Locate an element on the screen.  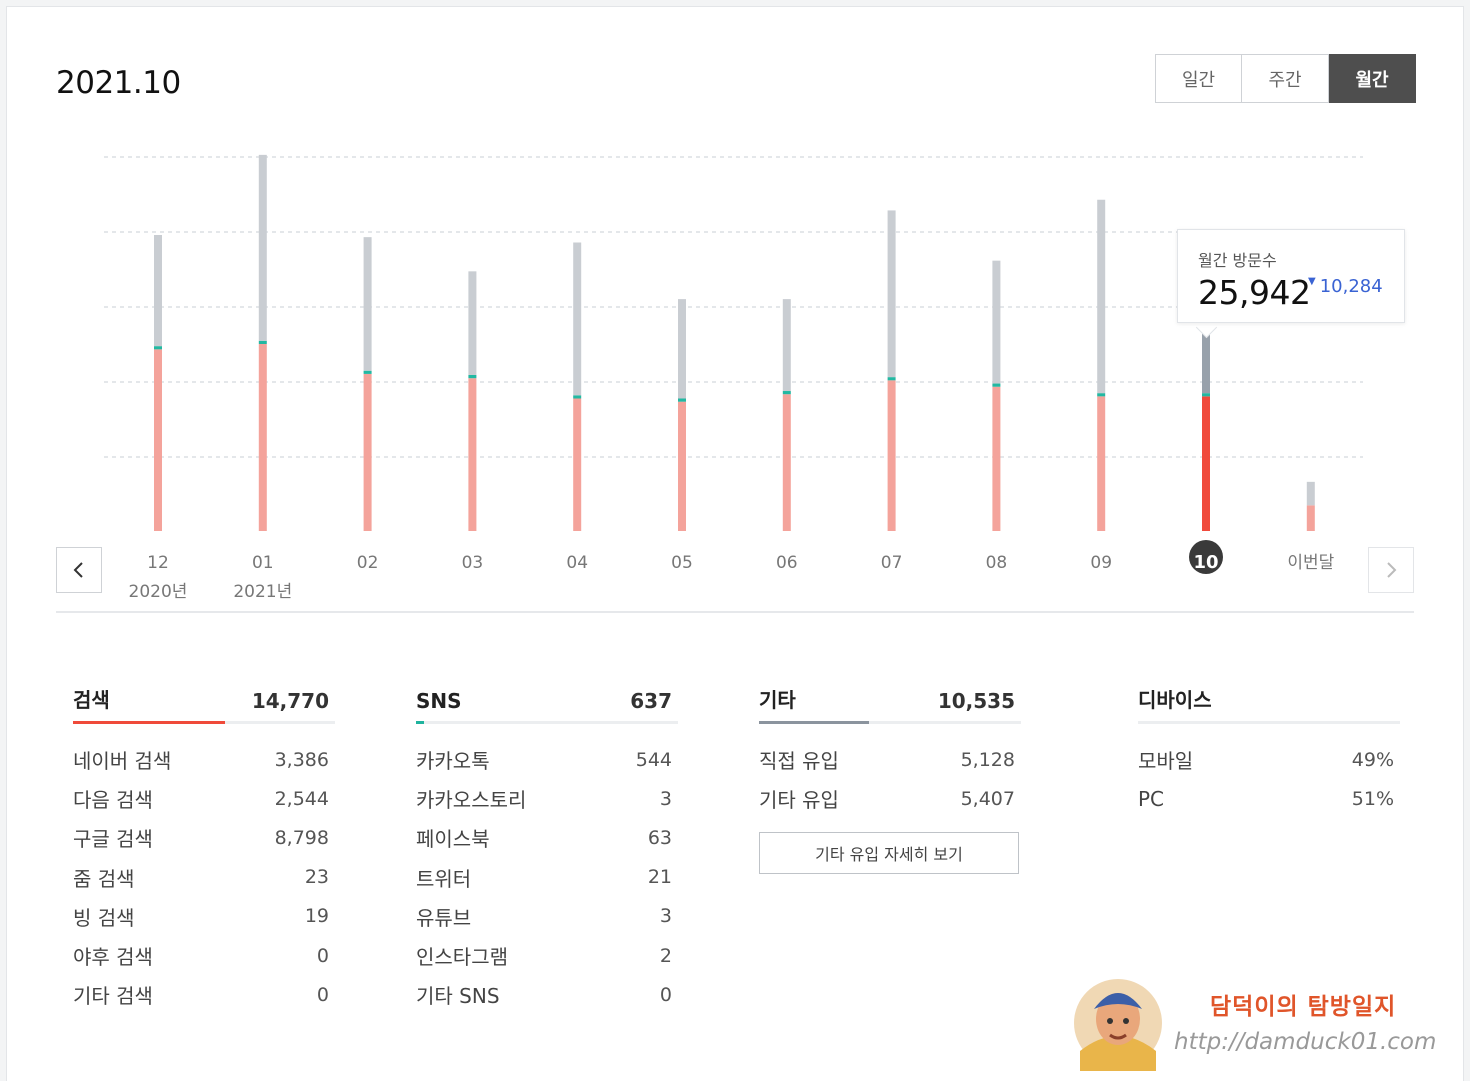
column-header: SNS 637 is located at coordinates (547, 694).